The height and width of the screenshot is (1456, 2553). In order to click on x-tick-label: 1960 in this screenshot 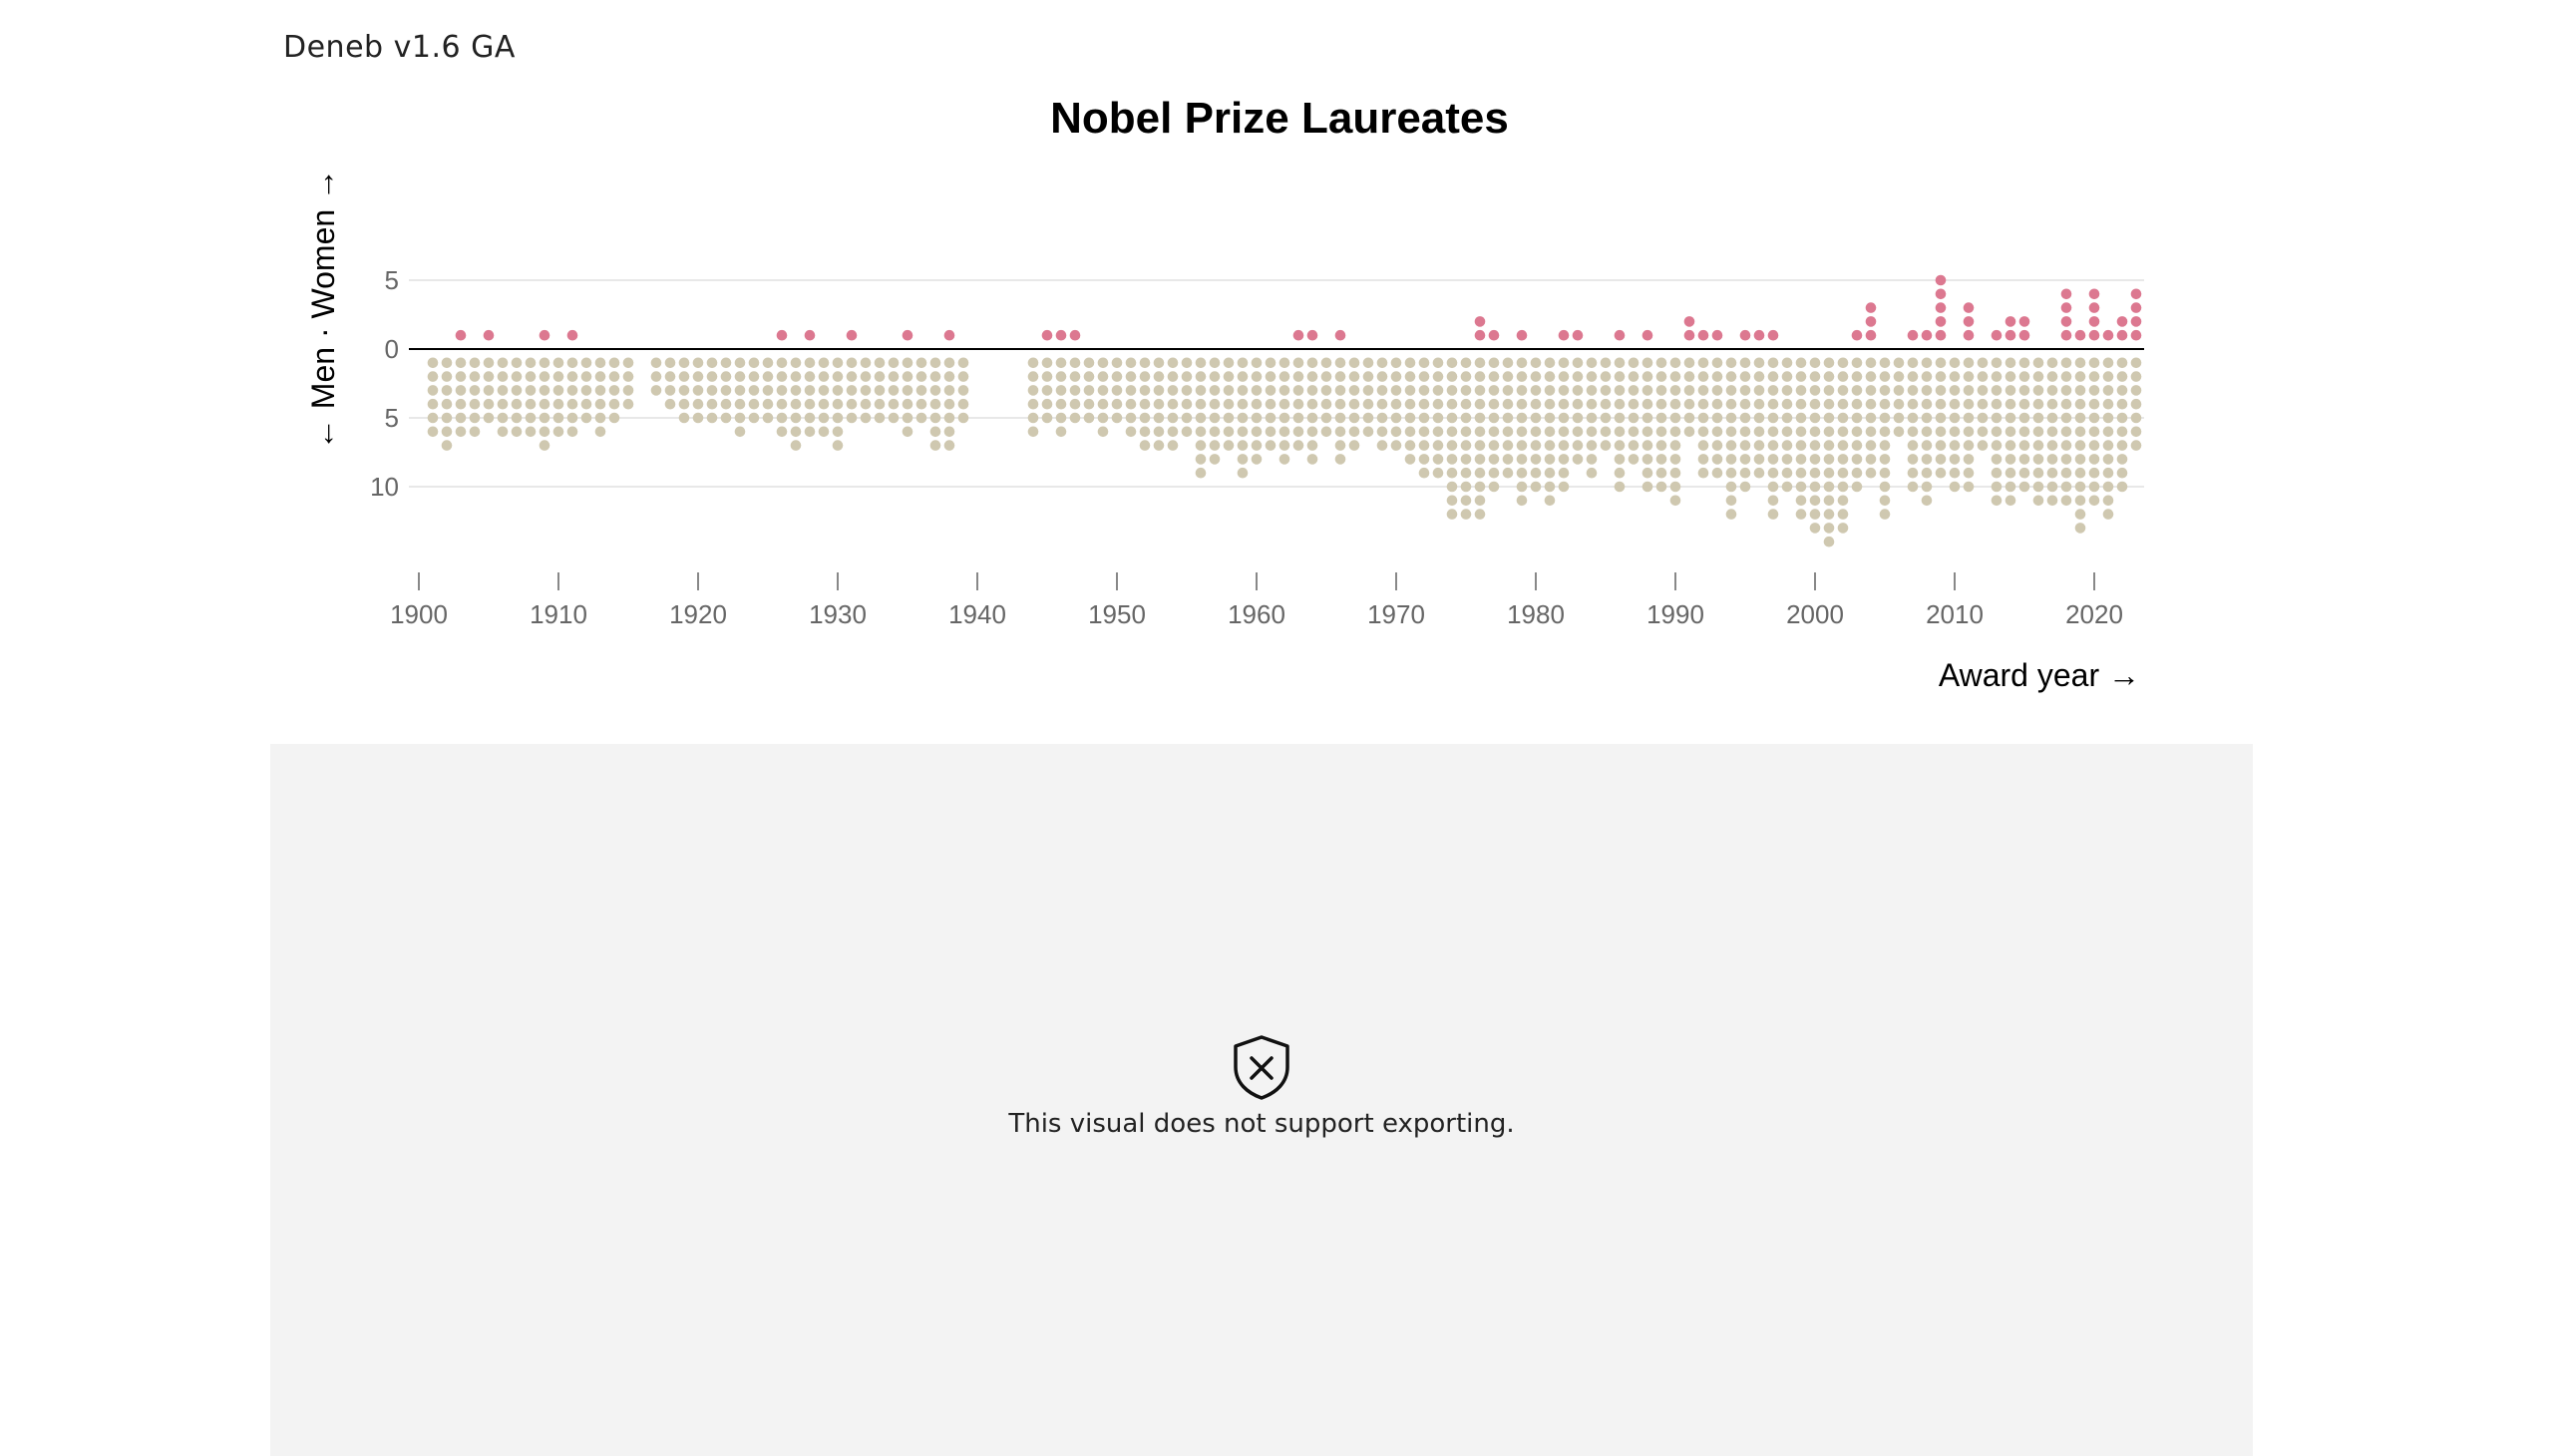, I will do `click(1257, 614)`.